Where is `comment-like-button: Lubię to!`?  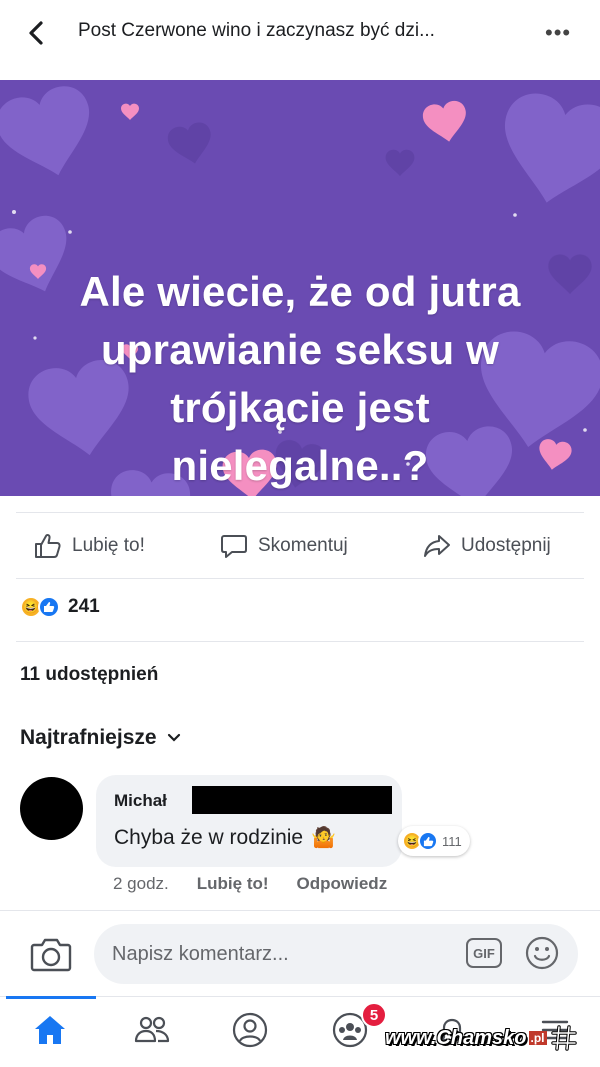 comment-like-button: Lubię to! is located at coordinates (233, 884).